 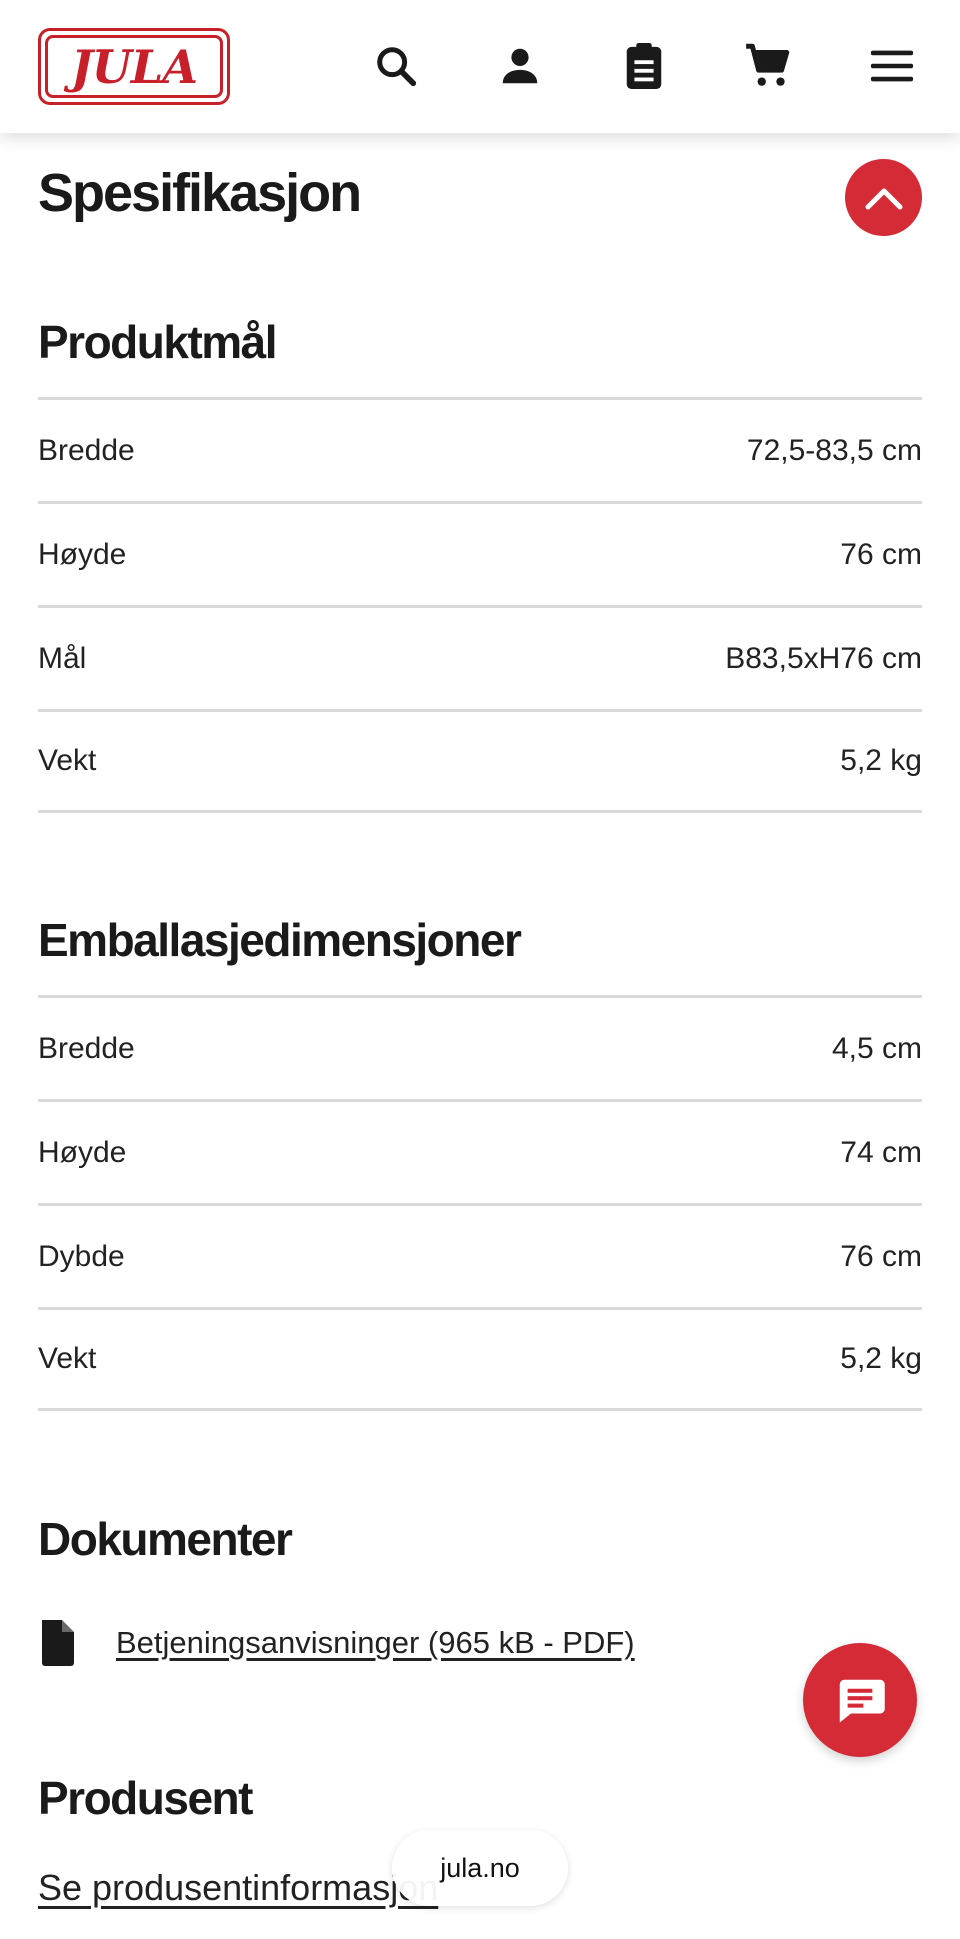 I want to click on clipboard-icon, so click(x=644, y=66).